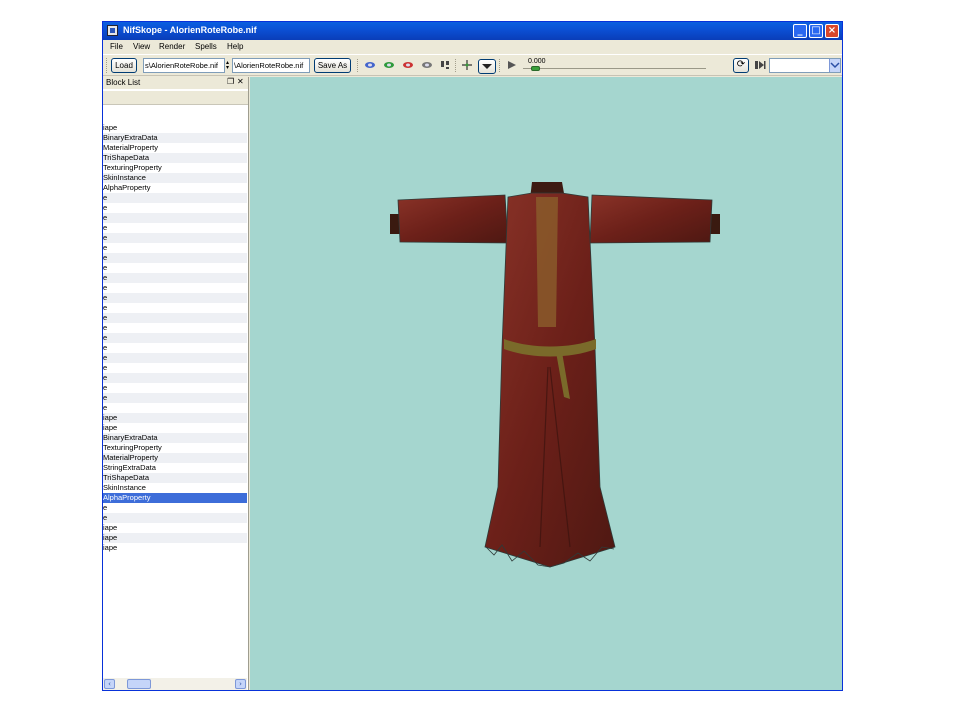 Image resolution: width=960 pixels, height=720 pixels. I want to click on block-list-header: Block List ❐ ✕, so click(175, 83).